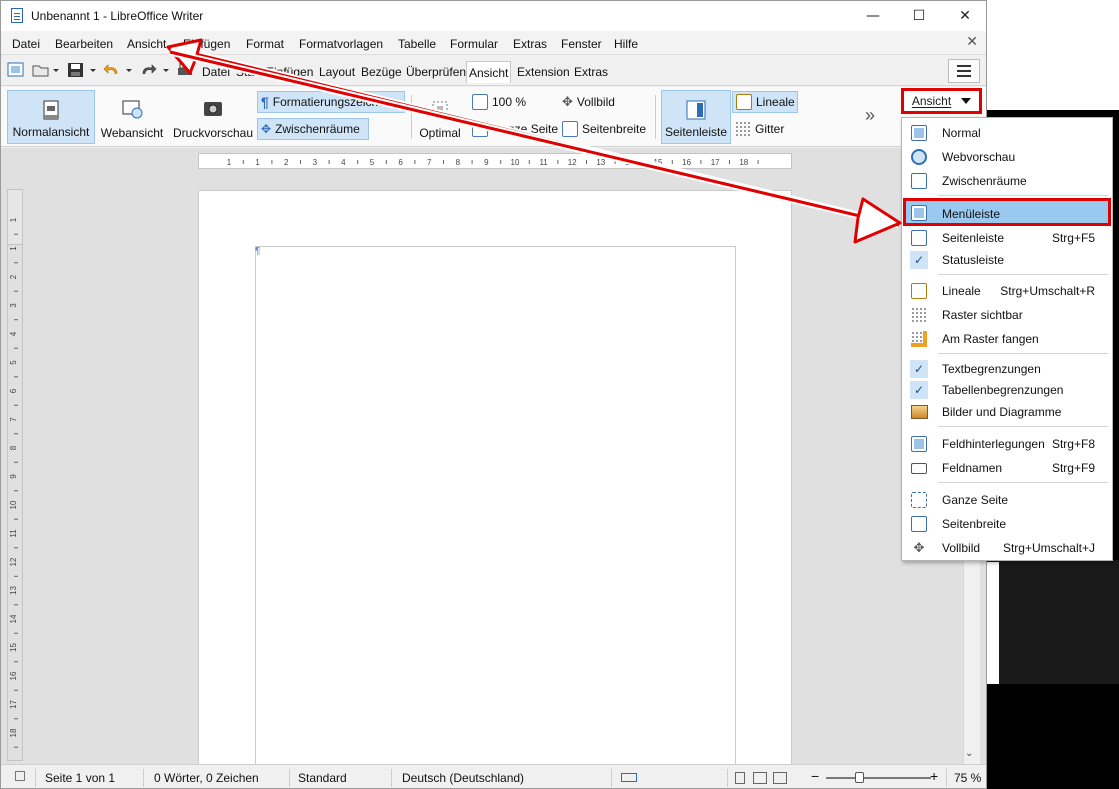  Describe the element at coordinates (186, 70) in the screenshot. I see `print-icon` at that location.